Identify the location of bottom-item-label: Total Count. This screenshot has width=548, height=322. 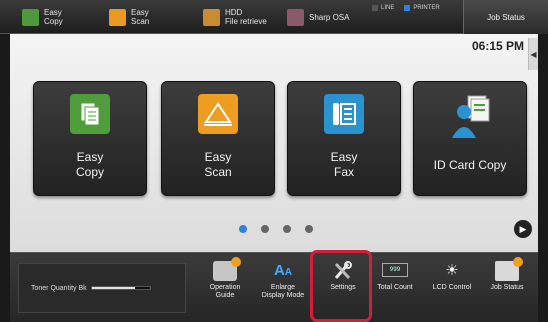
(395, 287).